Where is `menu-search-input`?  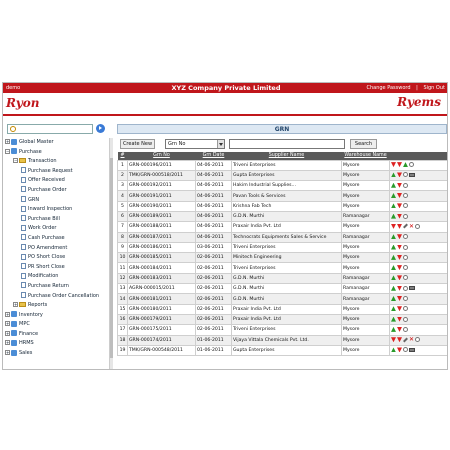 menu-search-input is located at coordinates (50, 129).